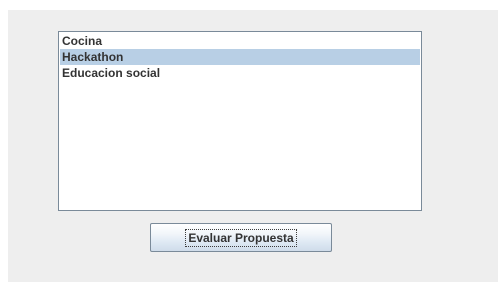 The image size is (498, 282). I want to click on evaluate-proposal-label: Evaluar Propuesta, so click(241, 237).